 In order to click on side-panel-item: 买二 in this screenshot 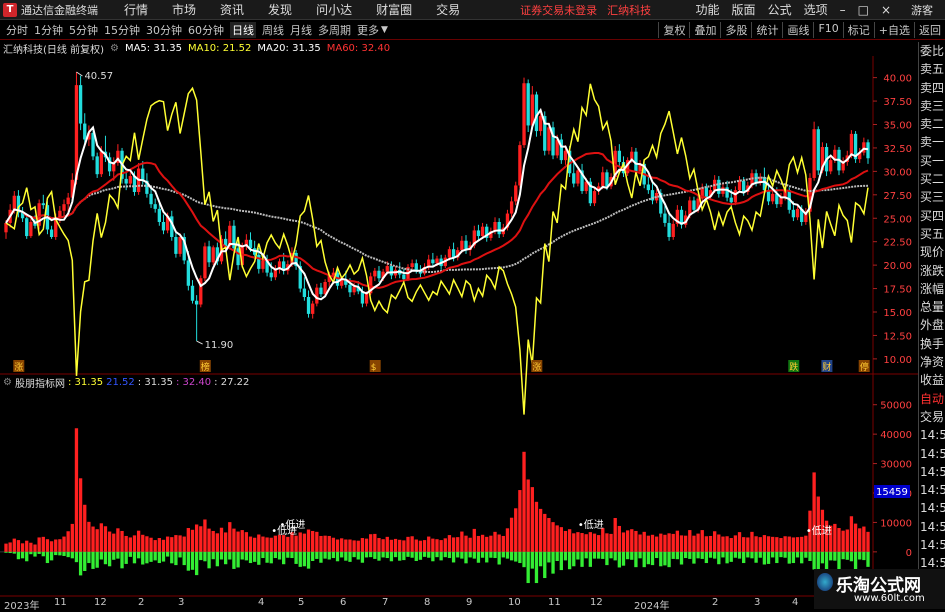, I will do `click(932, 179)`.